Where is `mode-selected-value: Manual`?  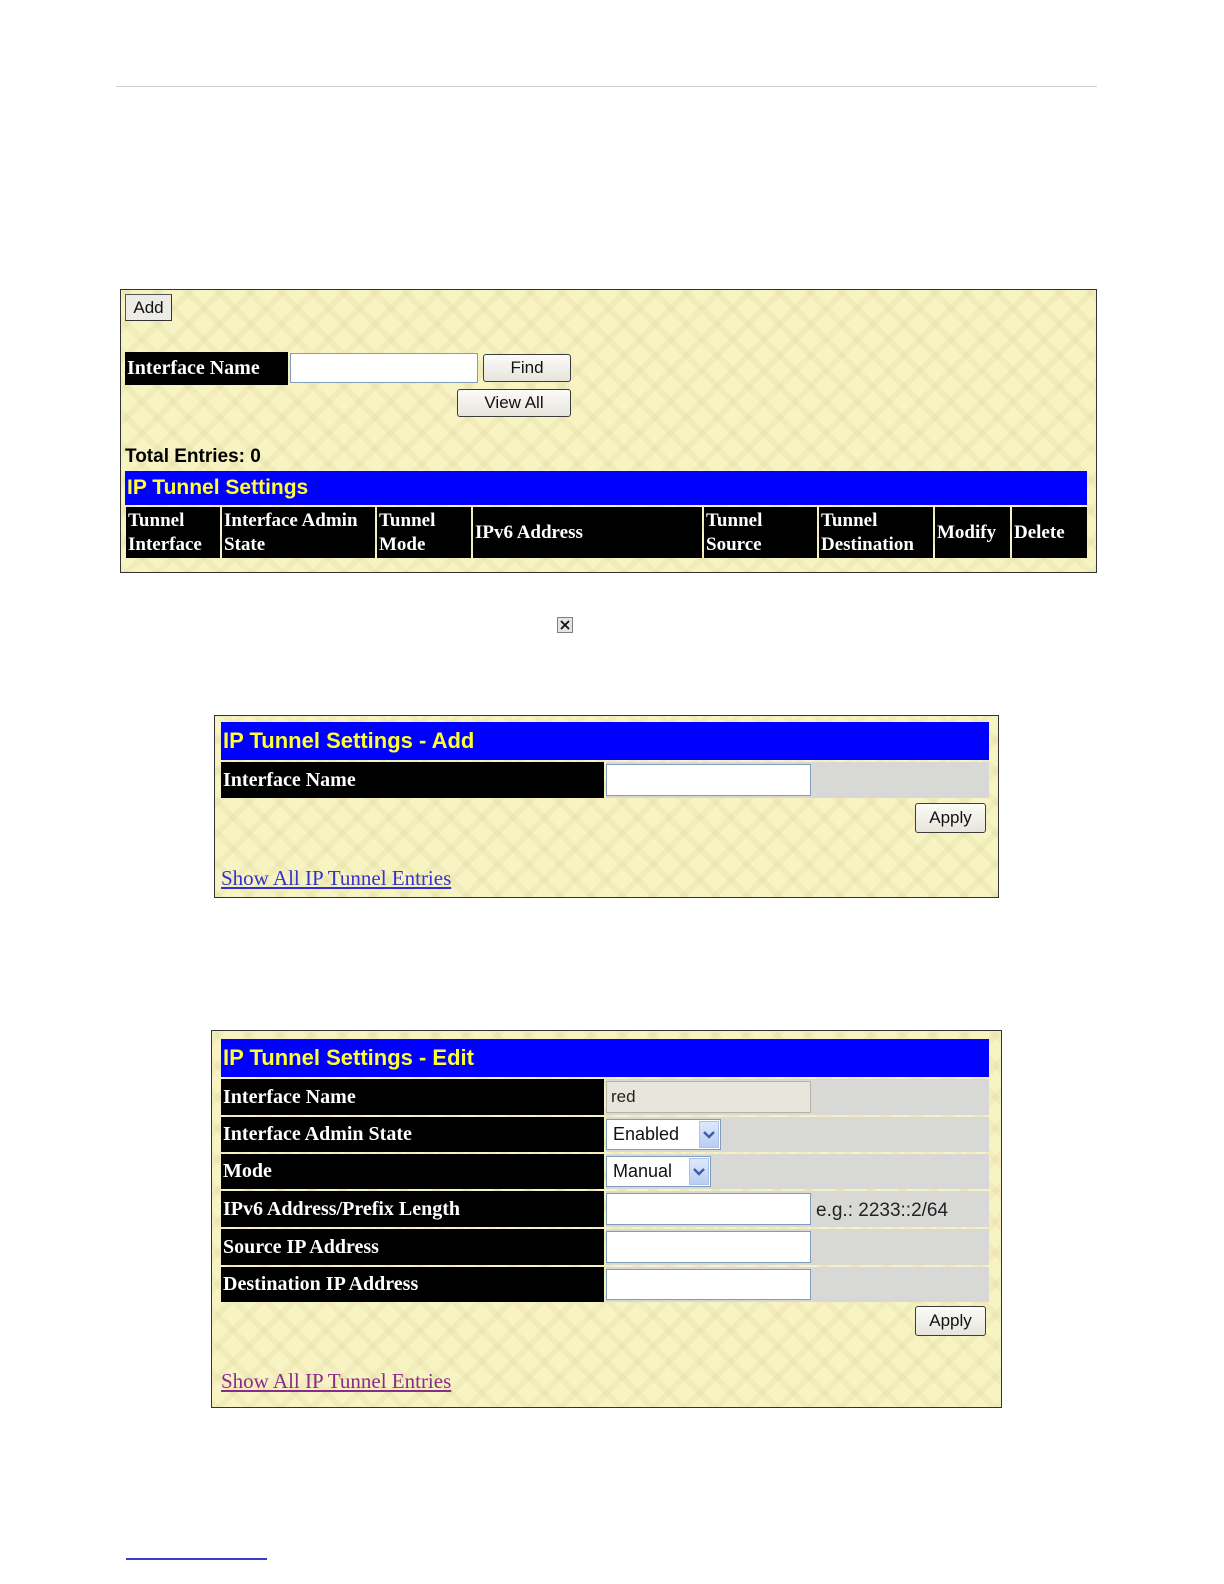 mode-selected-value: Manual is located at coordinates (643, 1171).